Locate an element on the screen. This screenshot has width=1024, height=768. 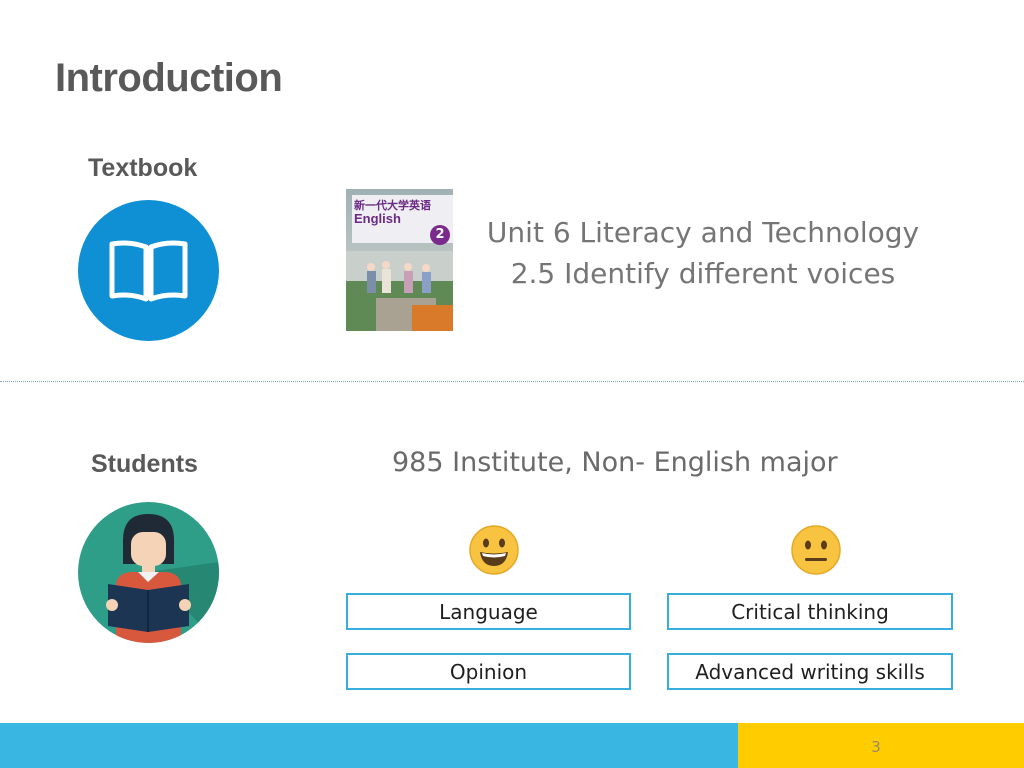
slide-title: Introduction is located at coordinates (169, 78).